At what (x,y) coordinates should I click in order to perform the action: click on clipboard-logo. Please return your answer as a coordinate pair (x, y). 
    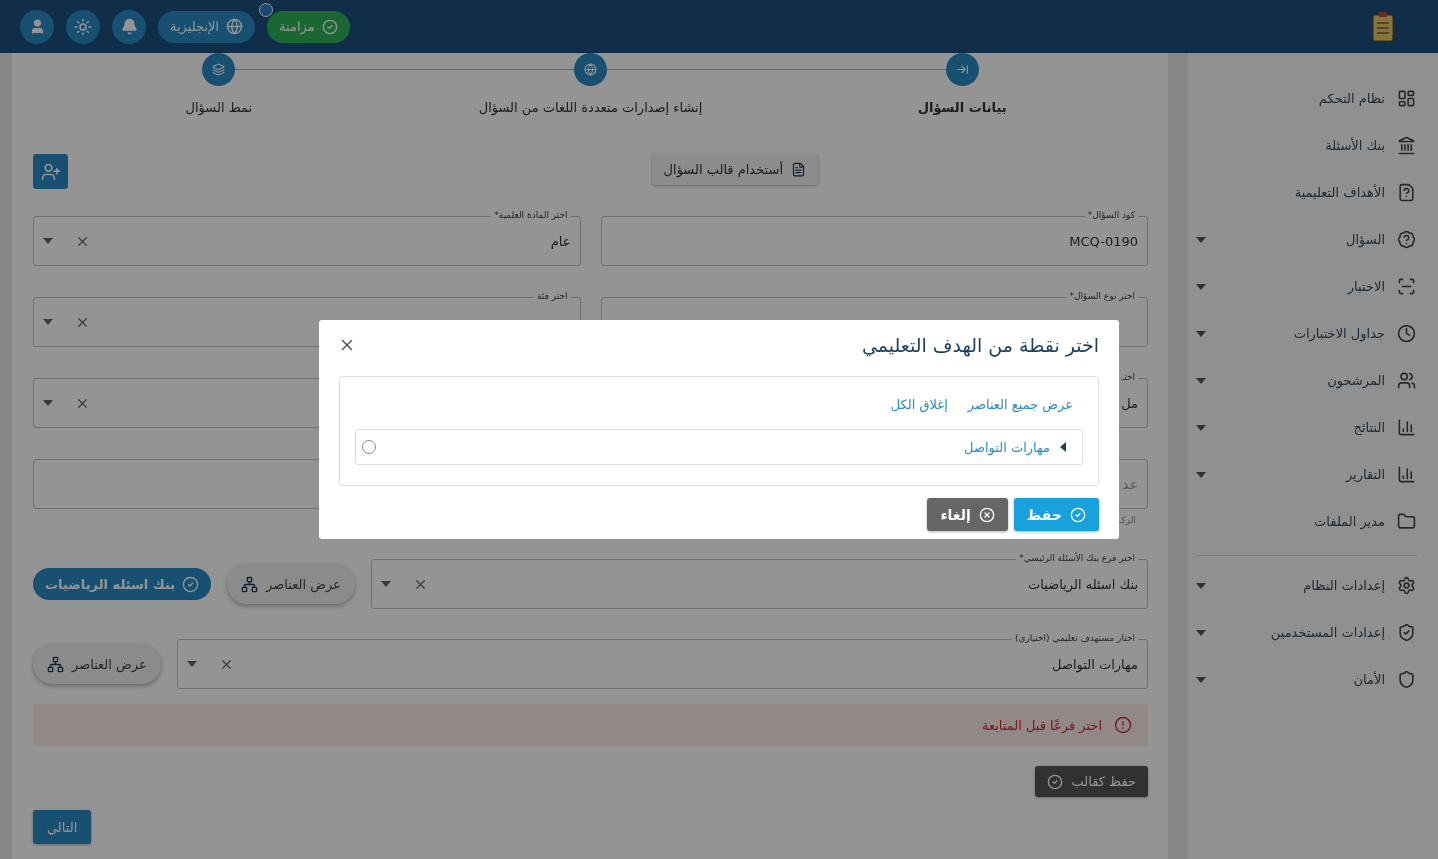
    Looking at the image, I should click on (1385, 26).